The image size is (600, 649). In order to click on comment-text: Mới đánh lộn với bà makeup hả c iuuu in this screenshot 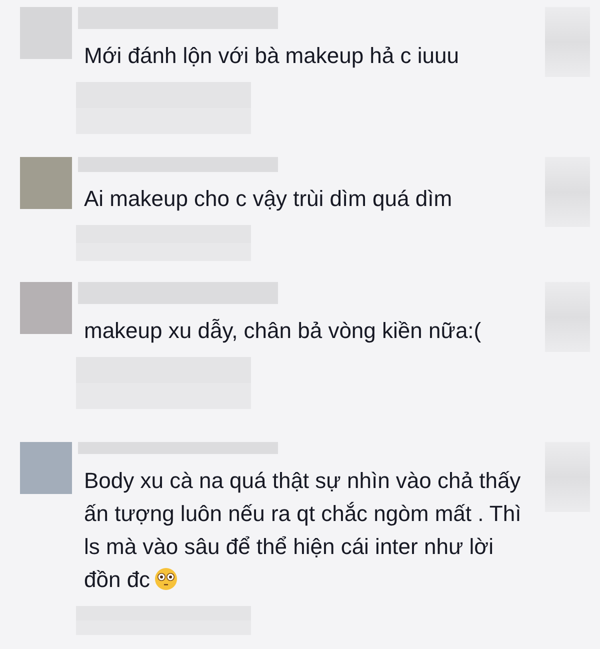, I will do `click(272, 56)`.